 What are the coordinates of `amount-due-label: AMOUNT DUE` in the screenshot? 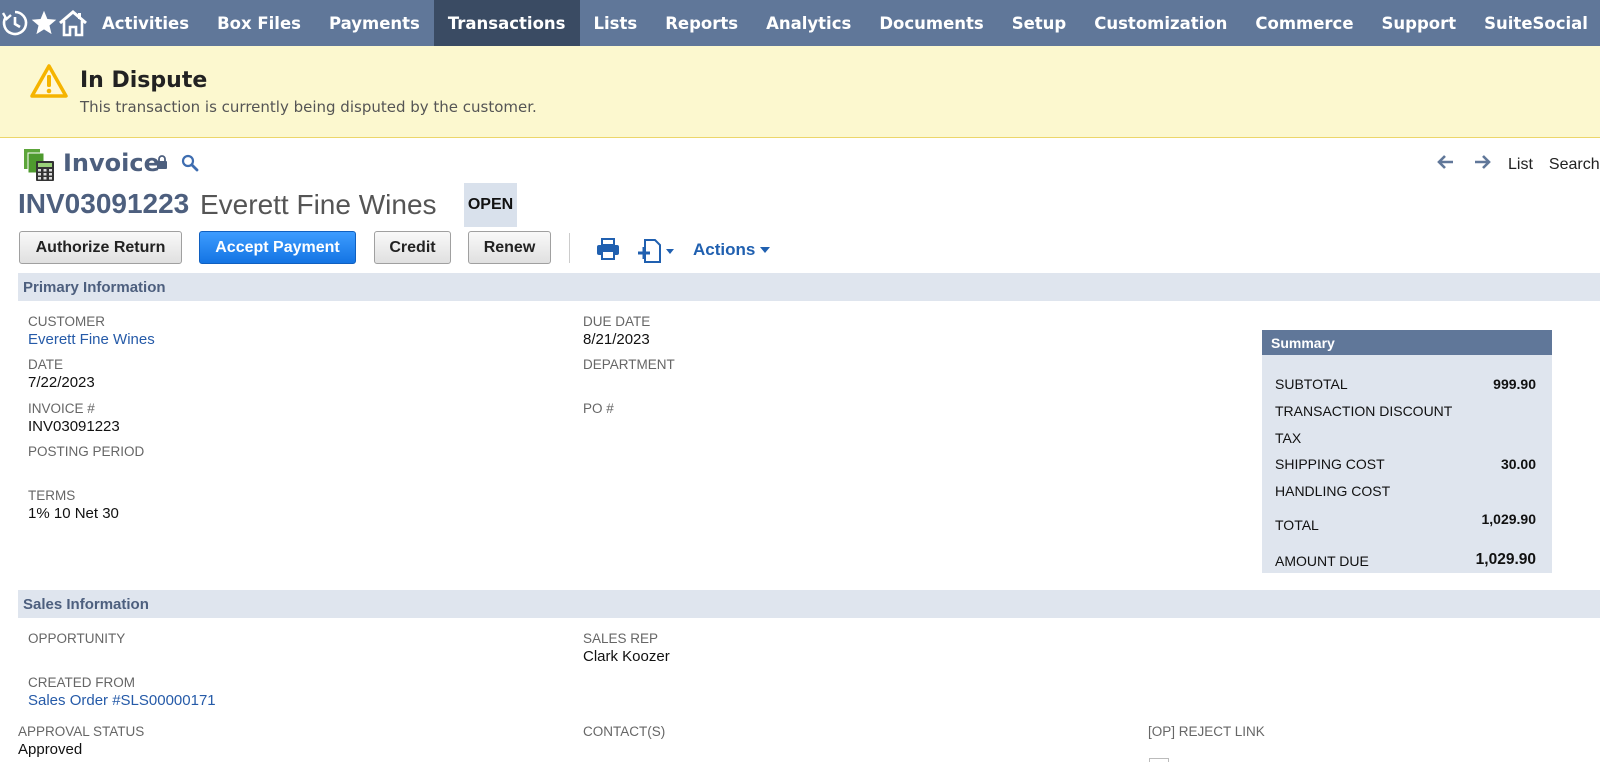 It's located at (1322, 561).